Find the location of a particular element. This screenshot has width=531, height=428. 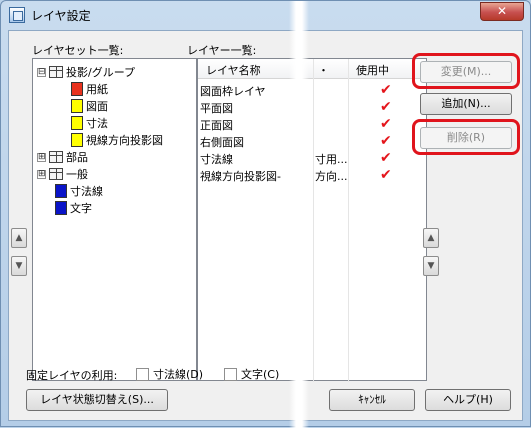

title-bar: レイヤ設定 ✕ is located at coordinates (265, 15).